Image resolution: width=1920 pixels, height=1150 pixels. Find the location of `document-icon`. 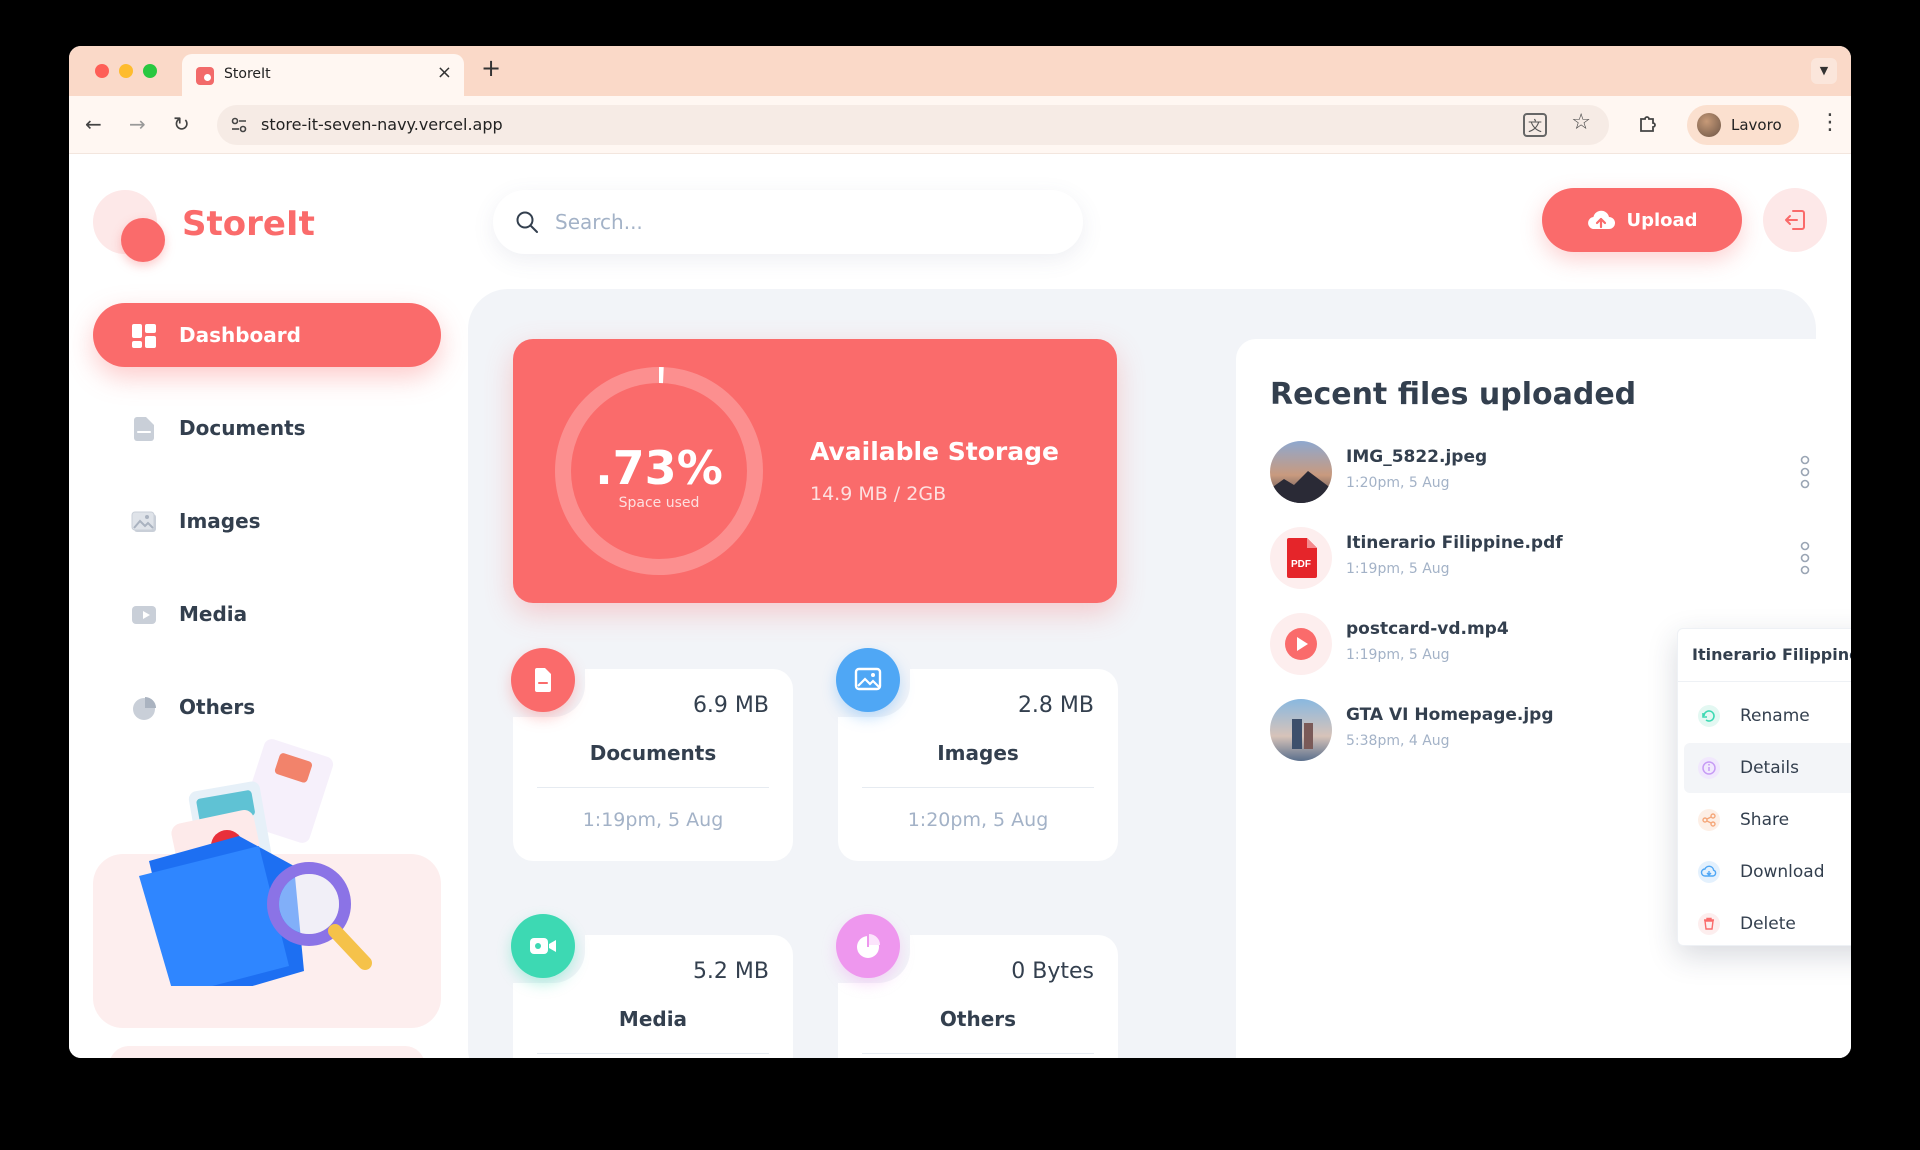

document-icon is located at coordinates (543, 680).